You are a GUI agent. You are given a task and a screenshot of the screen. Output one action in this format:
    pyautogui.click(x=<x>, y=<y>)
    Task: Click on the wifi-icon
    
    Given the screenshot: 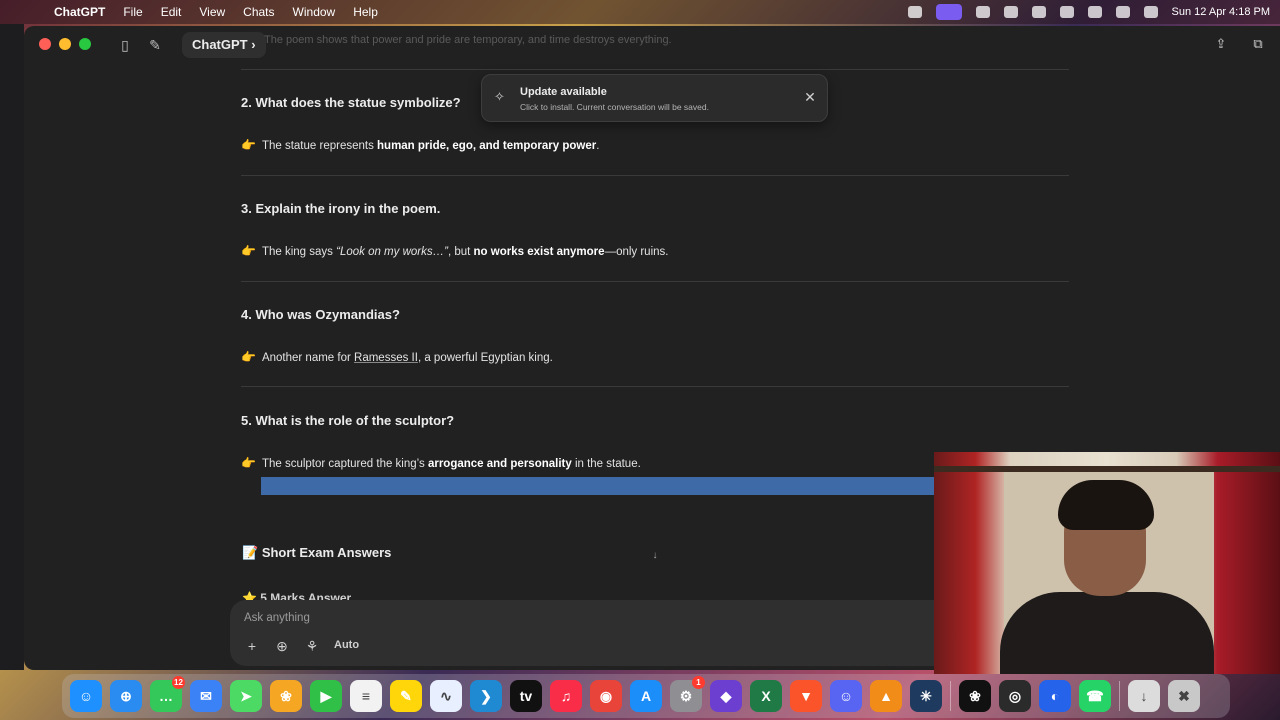 What is the action you would take?
    pyautogui.click(x=1066, y=12)
    